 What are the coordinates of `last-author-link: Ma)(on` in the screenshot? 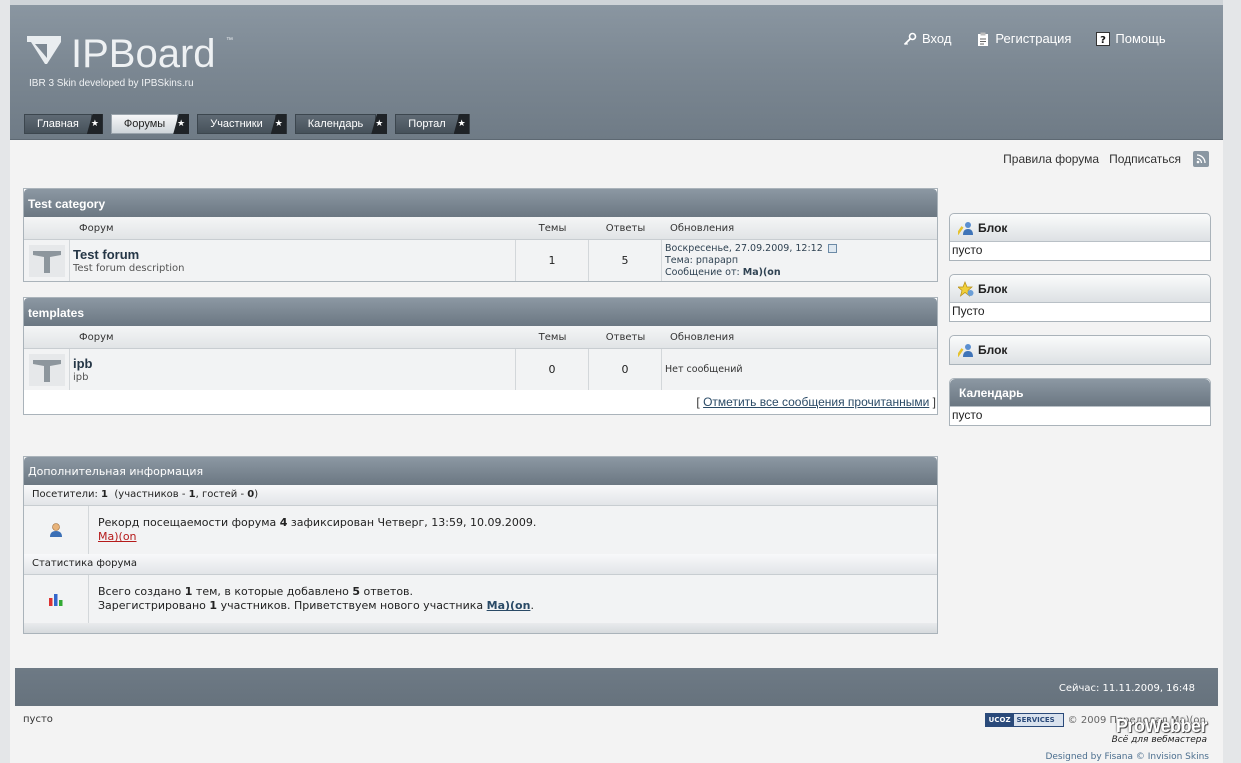 It's located at (762, 272).